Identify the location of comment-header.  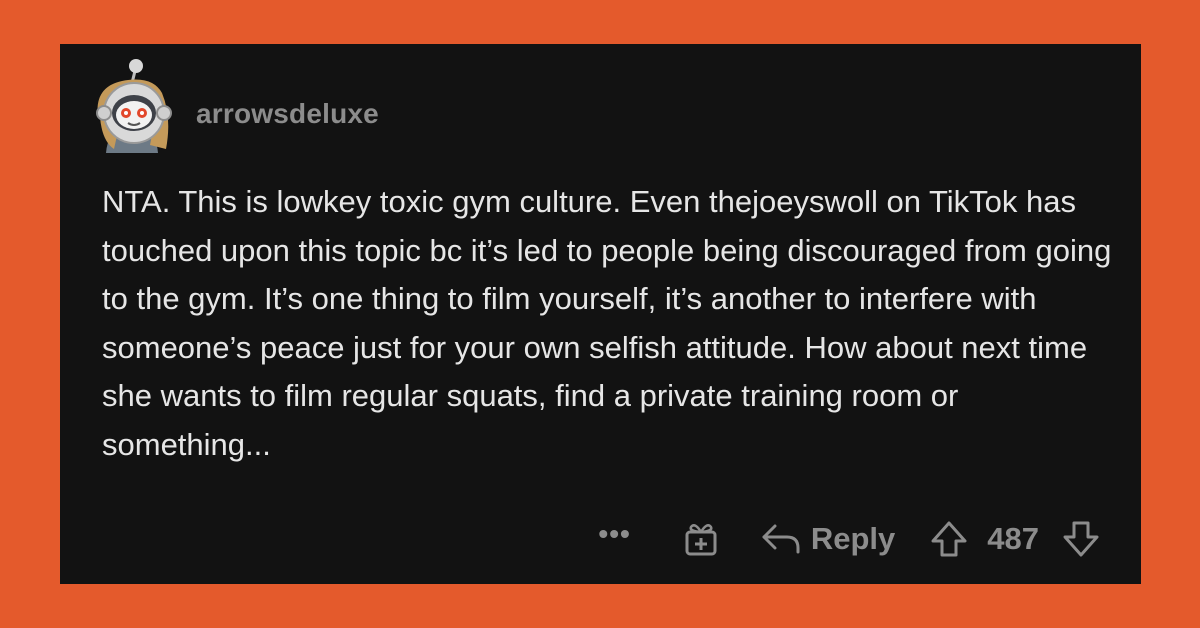
(133, 107).